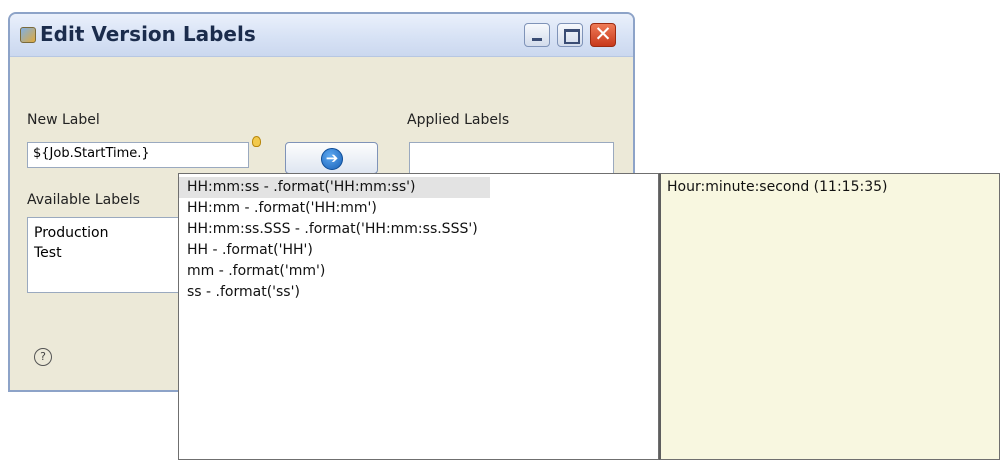 This screenshot has height=460, width=1000. I want to click on applied-labels-heading: Applied Labels, so click(458, 120).